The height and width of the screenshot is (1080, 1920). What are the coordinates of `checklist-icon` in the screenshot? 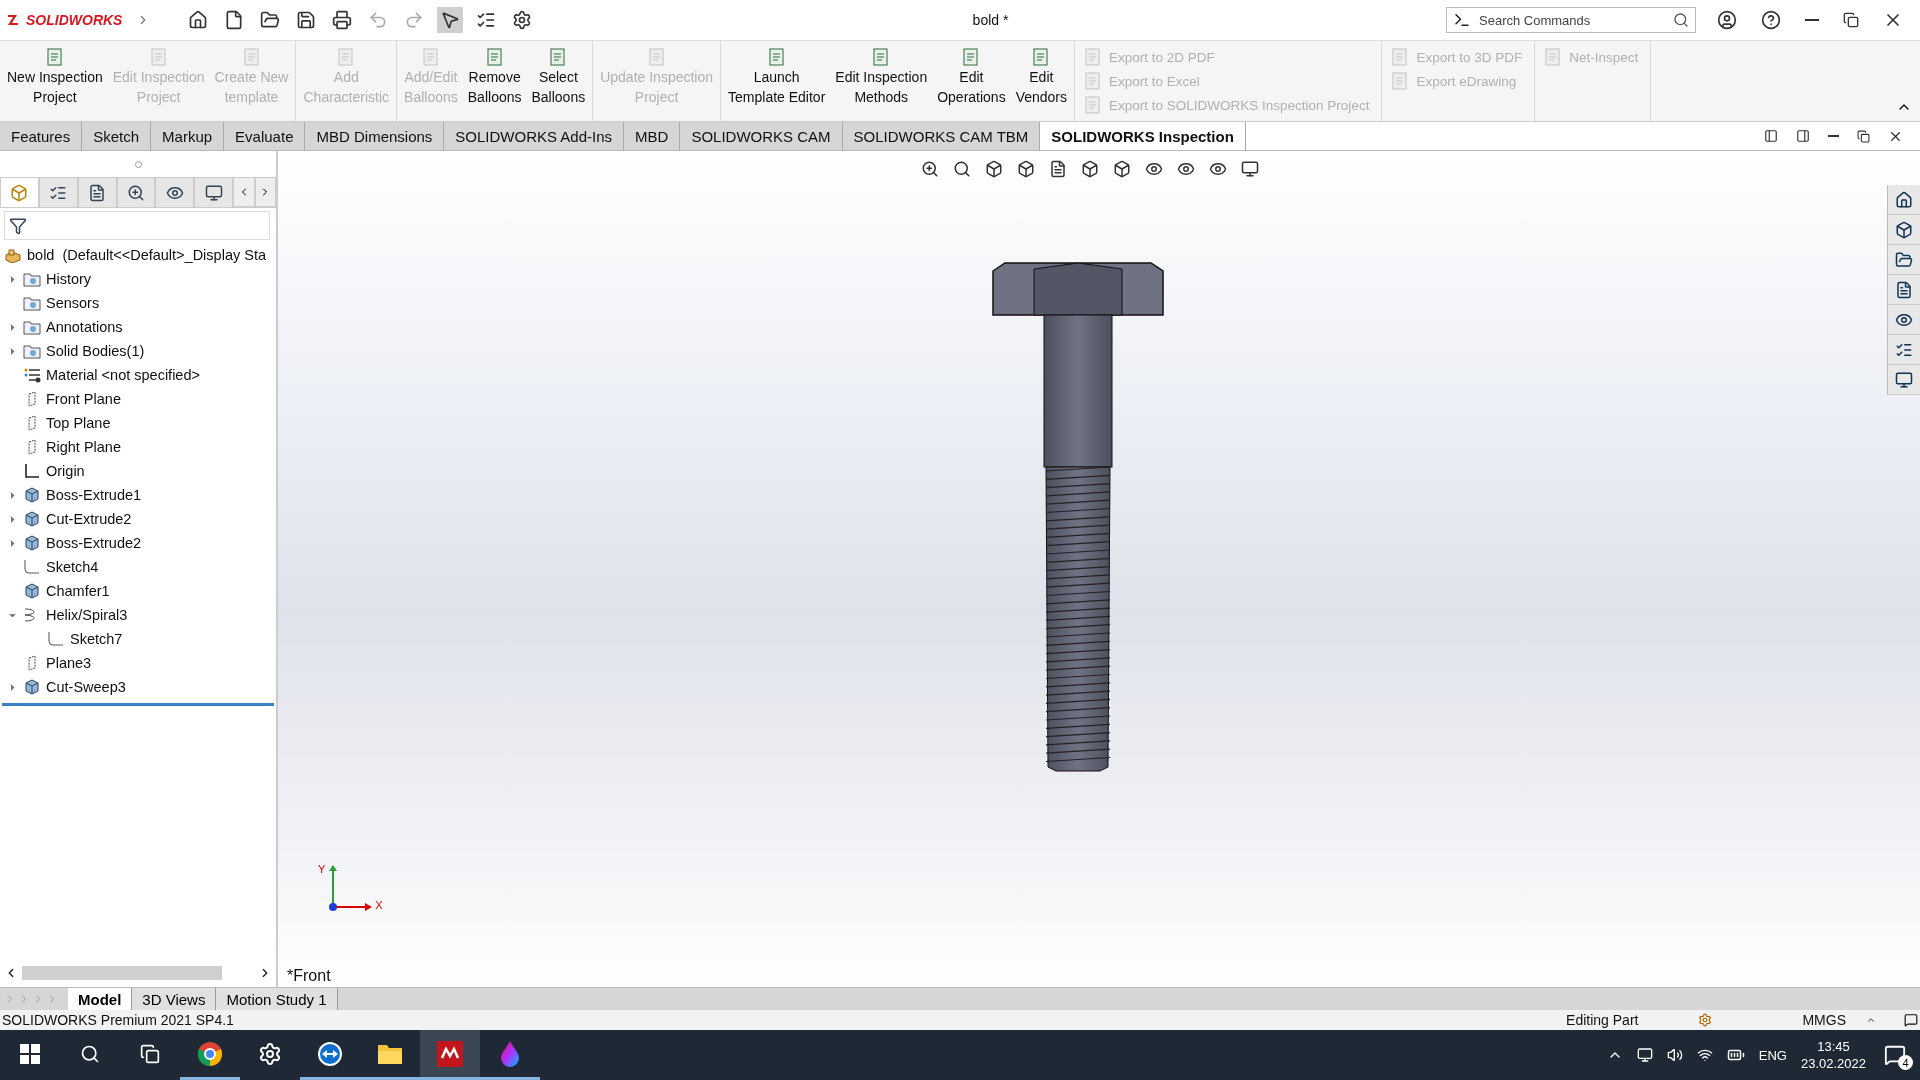 It's located at (486, 20).